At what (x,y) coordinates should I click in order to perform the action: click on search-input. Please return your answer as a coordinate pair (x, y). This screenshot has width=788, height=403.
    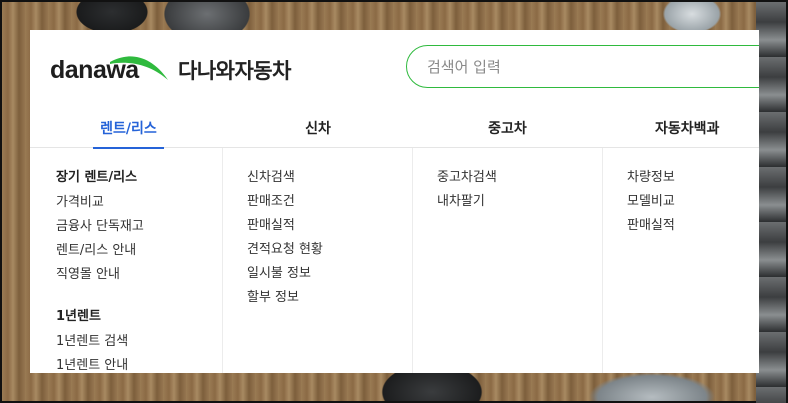
    Looking at the image, I should click on (577, 67).